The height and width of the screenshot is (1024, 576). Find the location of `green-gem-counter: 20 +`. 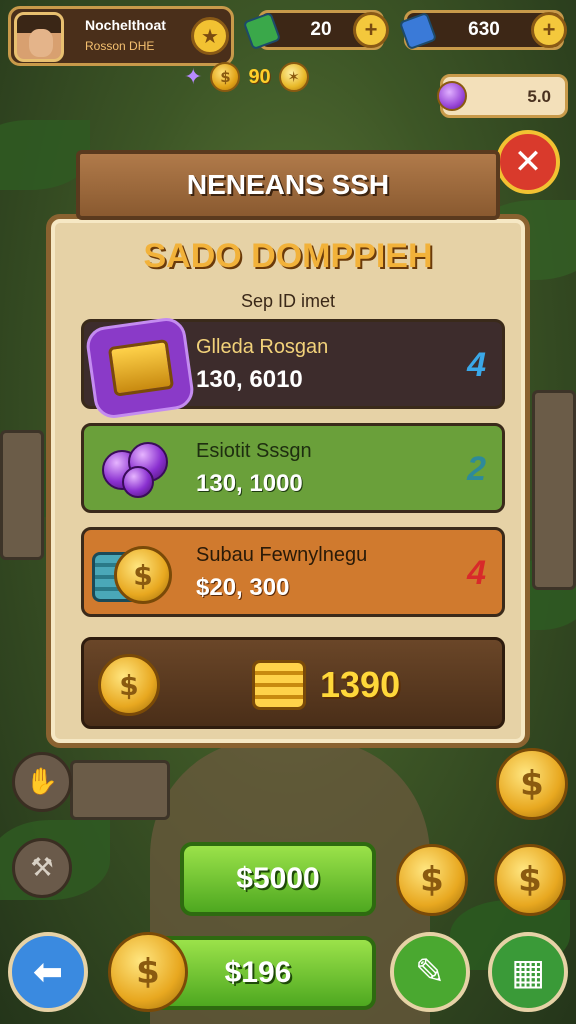

green-gem-counter: 20 + is located at coordinates (315, 30).